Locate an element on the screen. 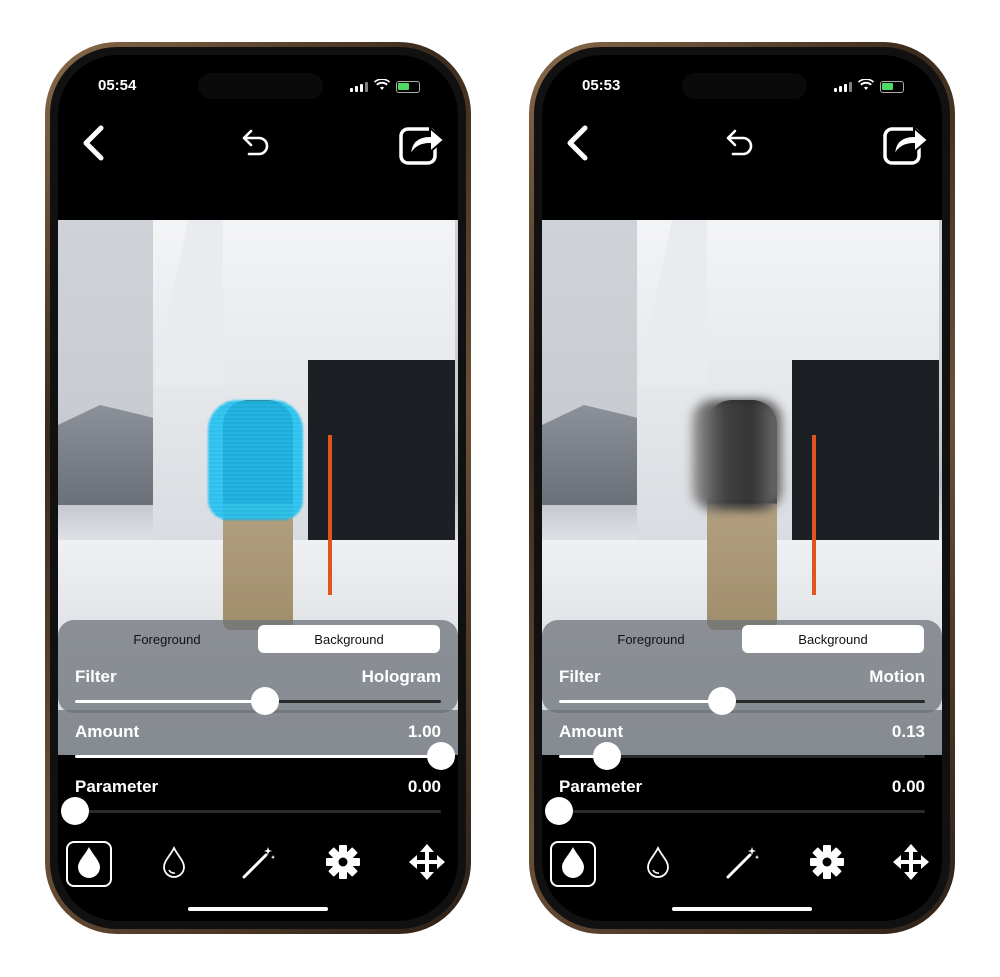 The height and width of the screenshot is (977, 1000). hologram-effect-overlay is located at coordinates (255, 460).